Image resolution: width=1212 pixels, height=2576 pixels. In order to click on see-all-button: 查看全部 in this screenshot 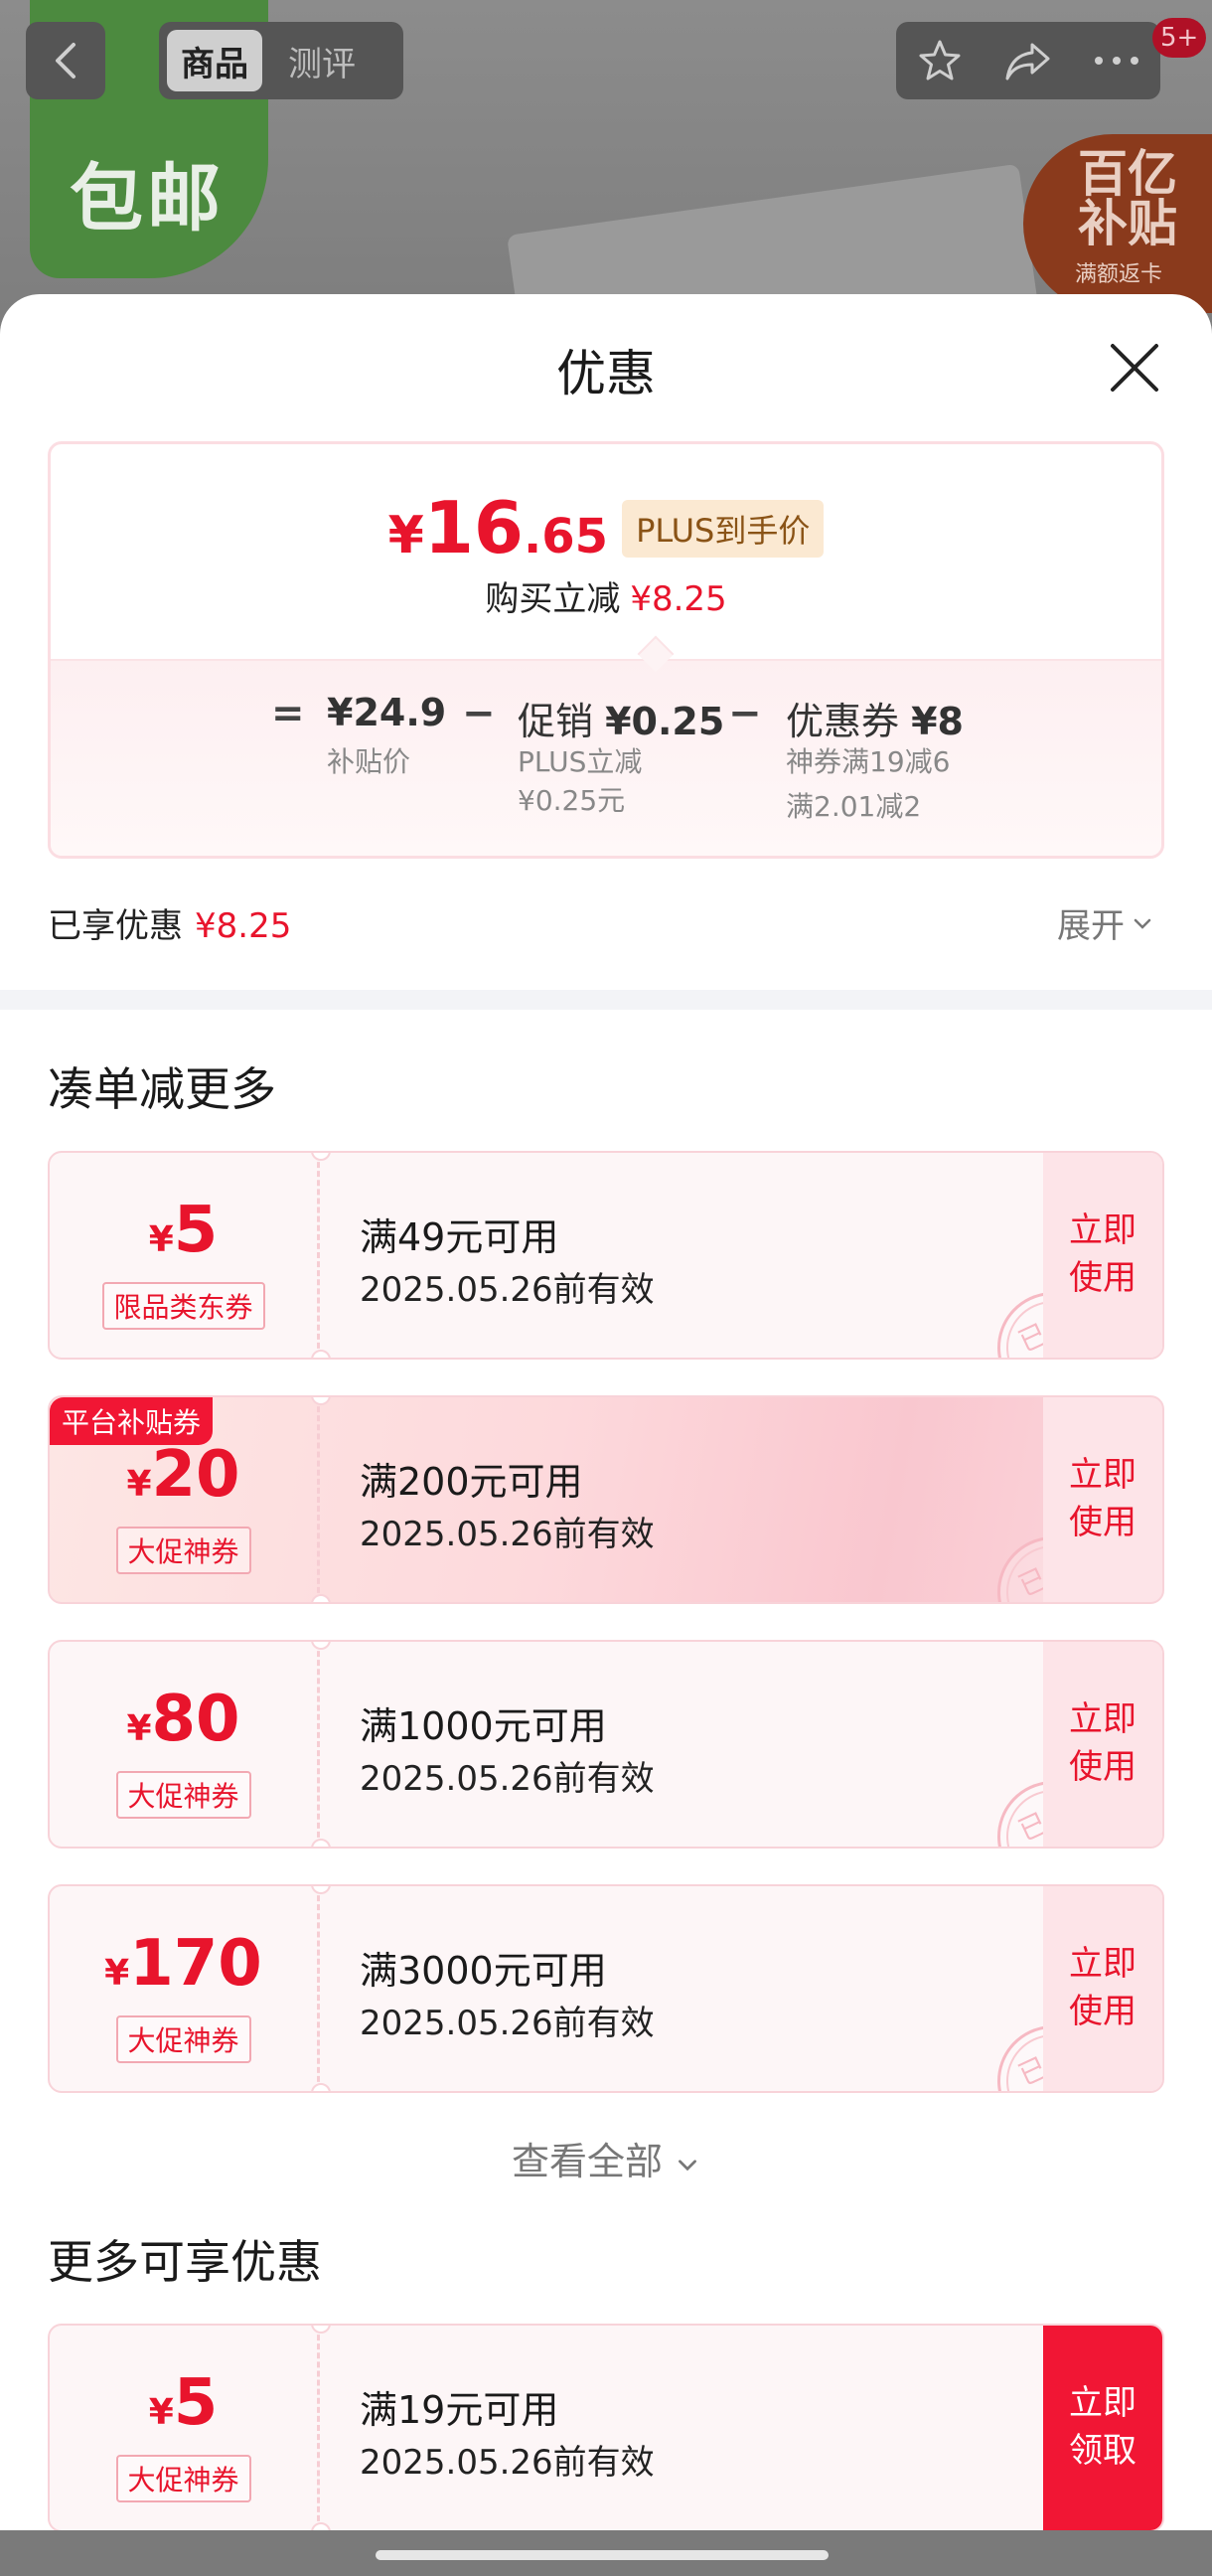, I will do `click(606, 2158)`.